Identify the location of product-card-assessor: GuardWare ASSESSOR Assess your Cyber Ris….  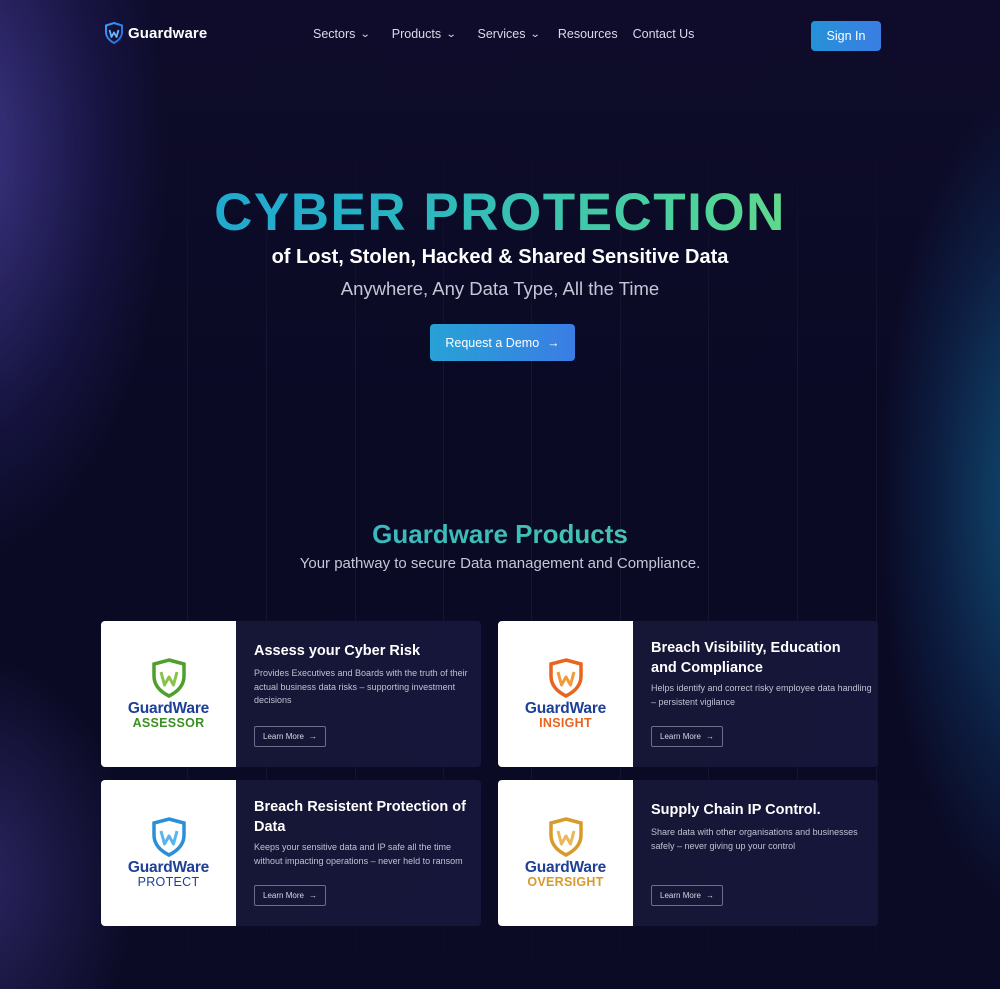
(291, 694).